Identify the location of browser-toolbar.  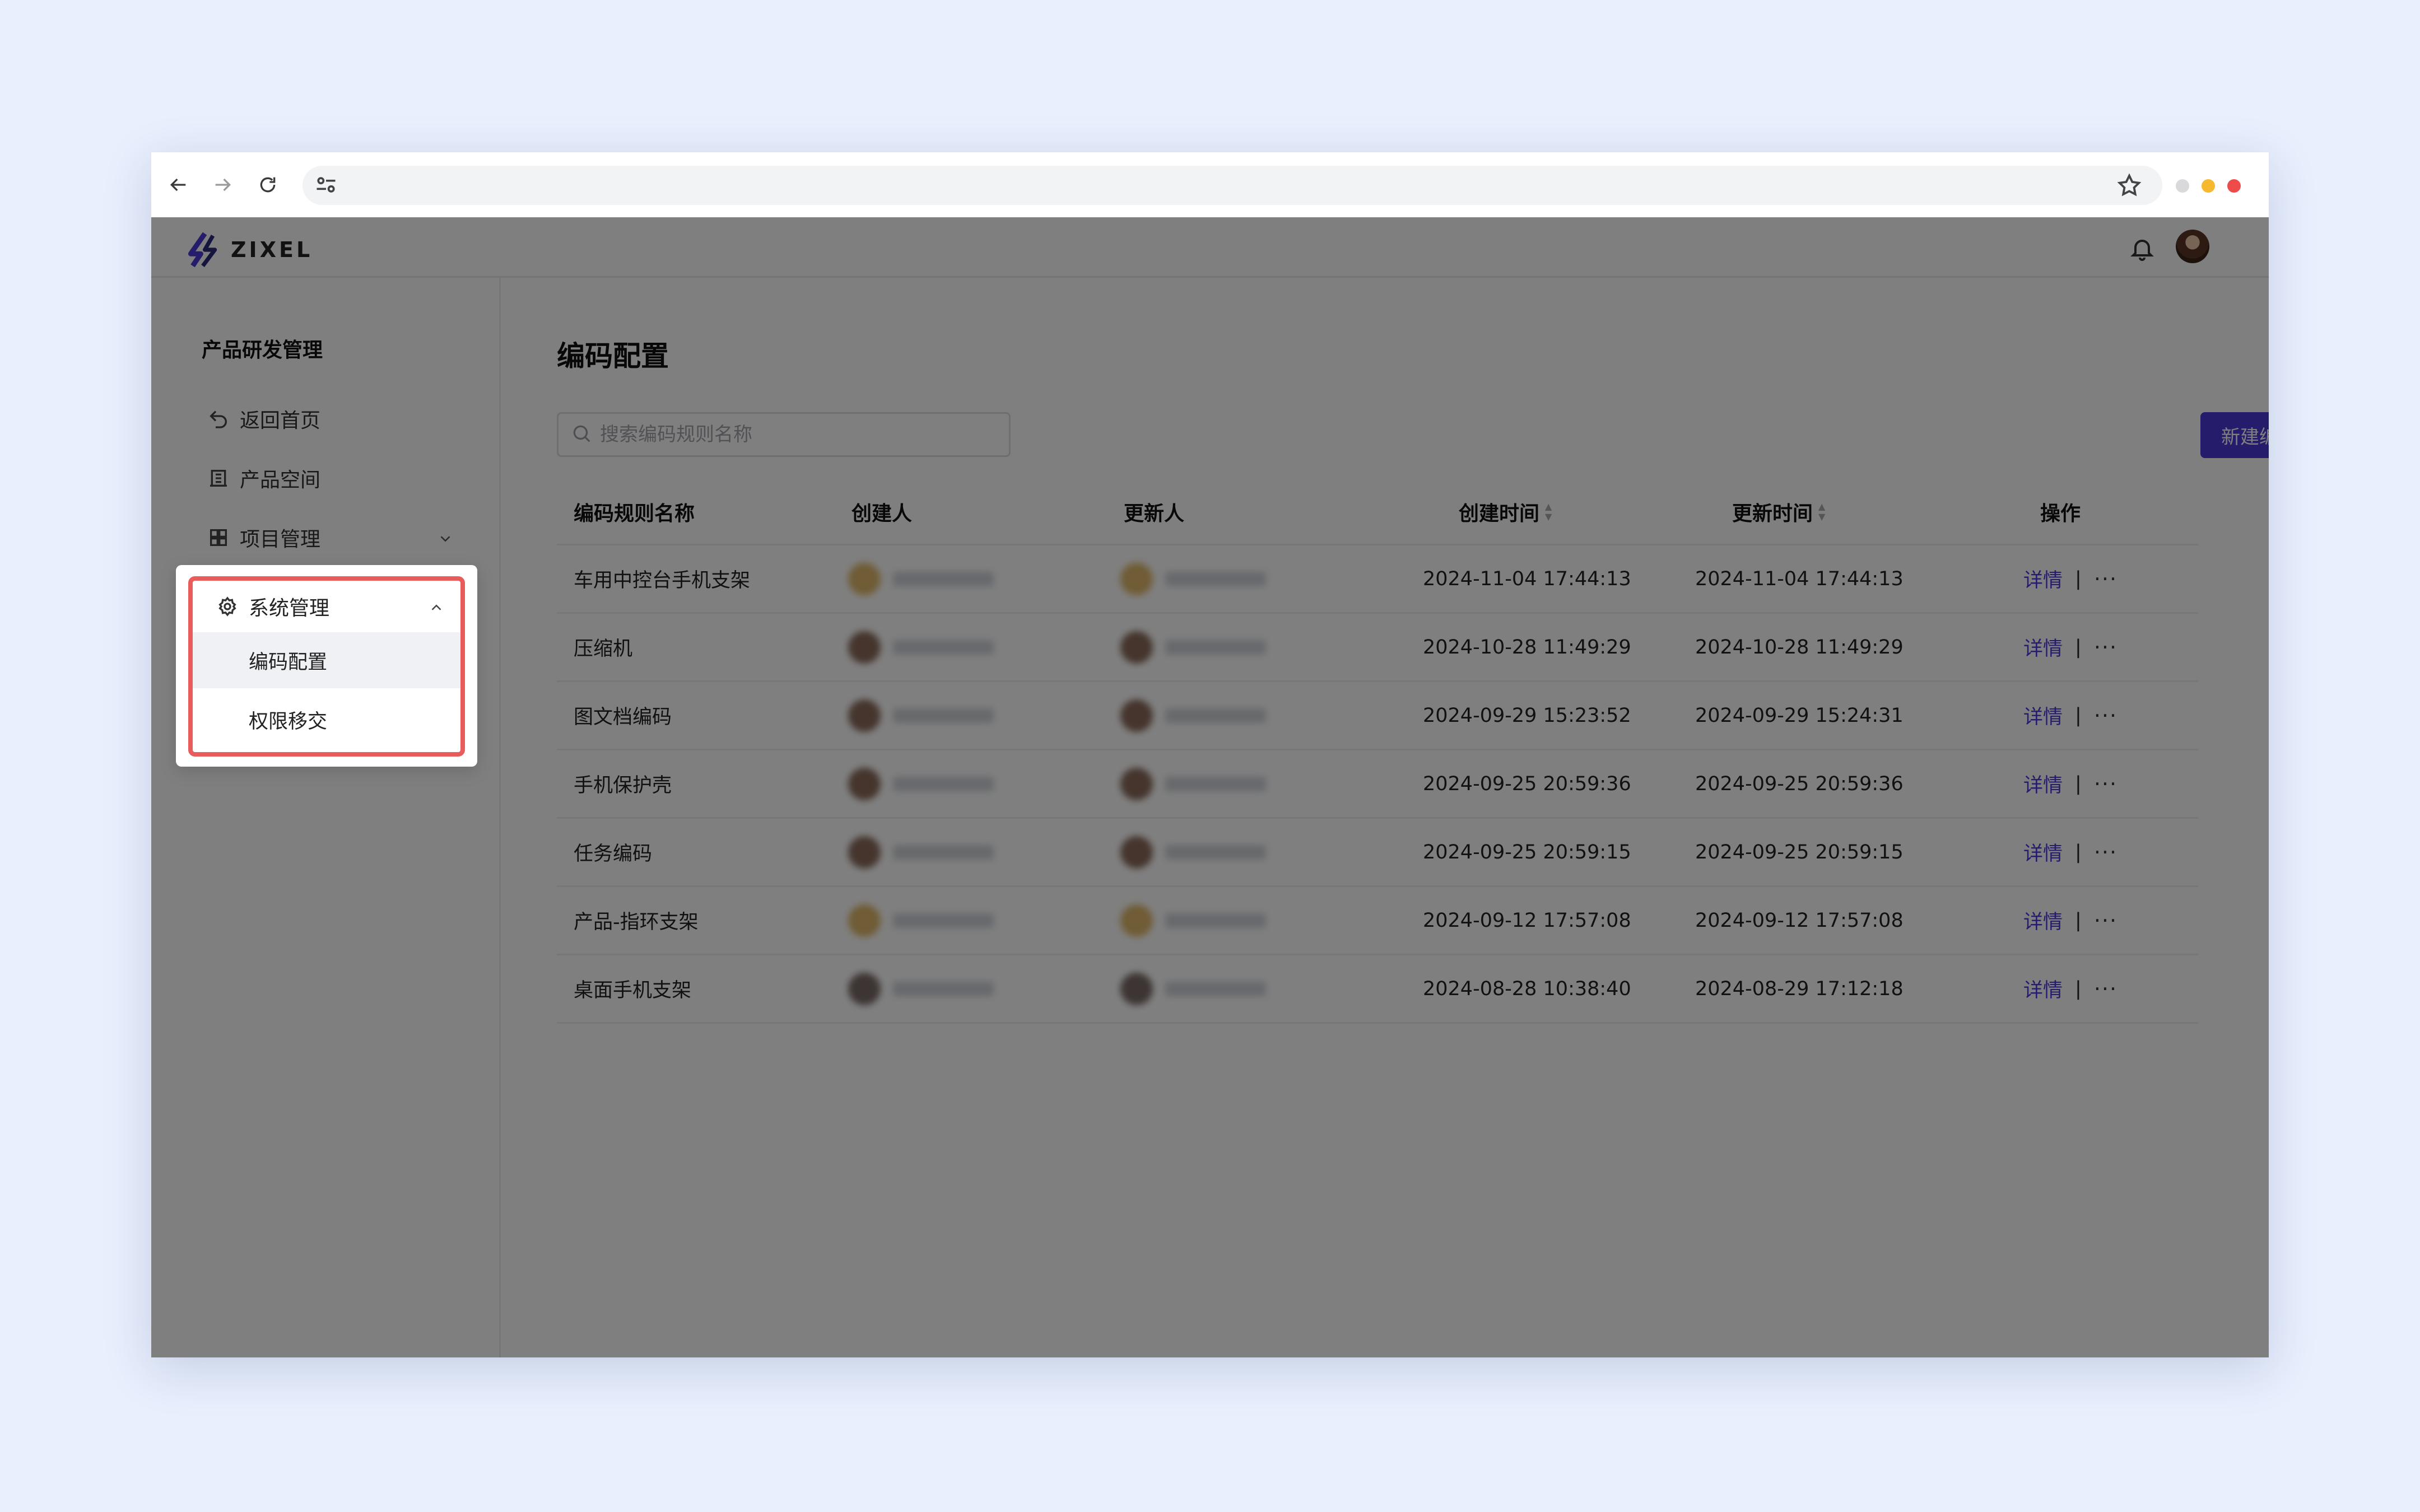
(1210, 185).